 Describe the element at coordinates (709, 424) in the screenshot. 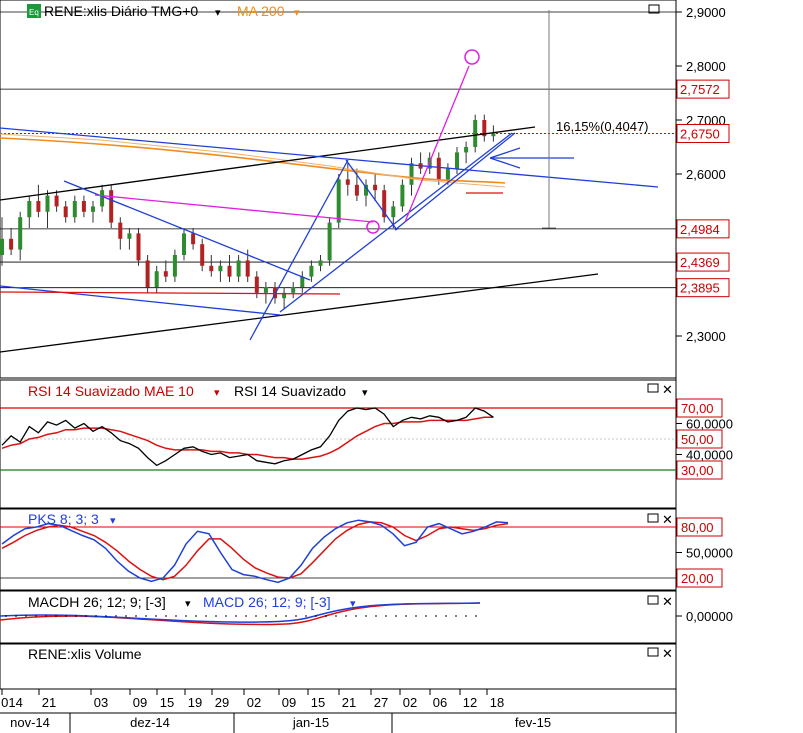

I see `rsi-tick-label: 60,0000` at that location.